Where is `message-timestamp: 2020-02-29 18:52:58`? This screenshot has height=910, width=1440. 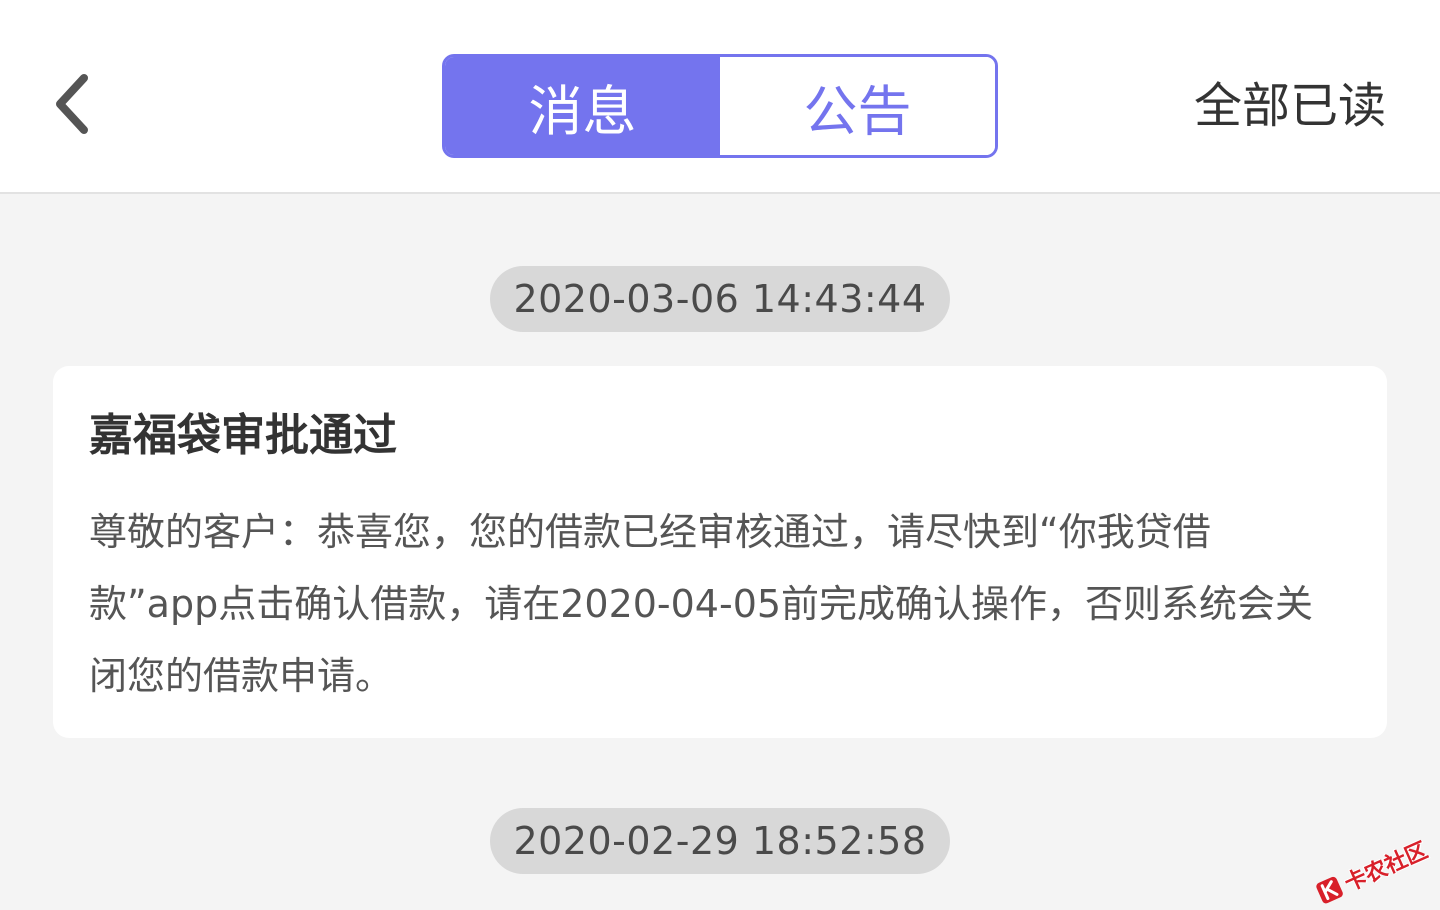
message-timestamp: 2020-02-29 18:52:58 is located at coordinates (720, 841).